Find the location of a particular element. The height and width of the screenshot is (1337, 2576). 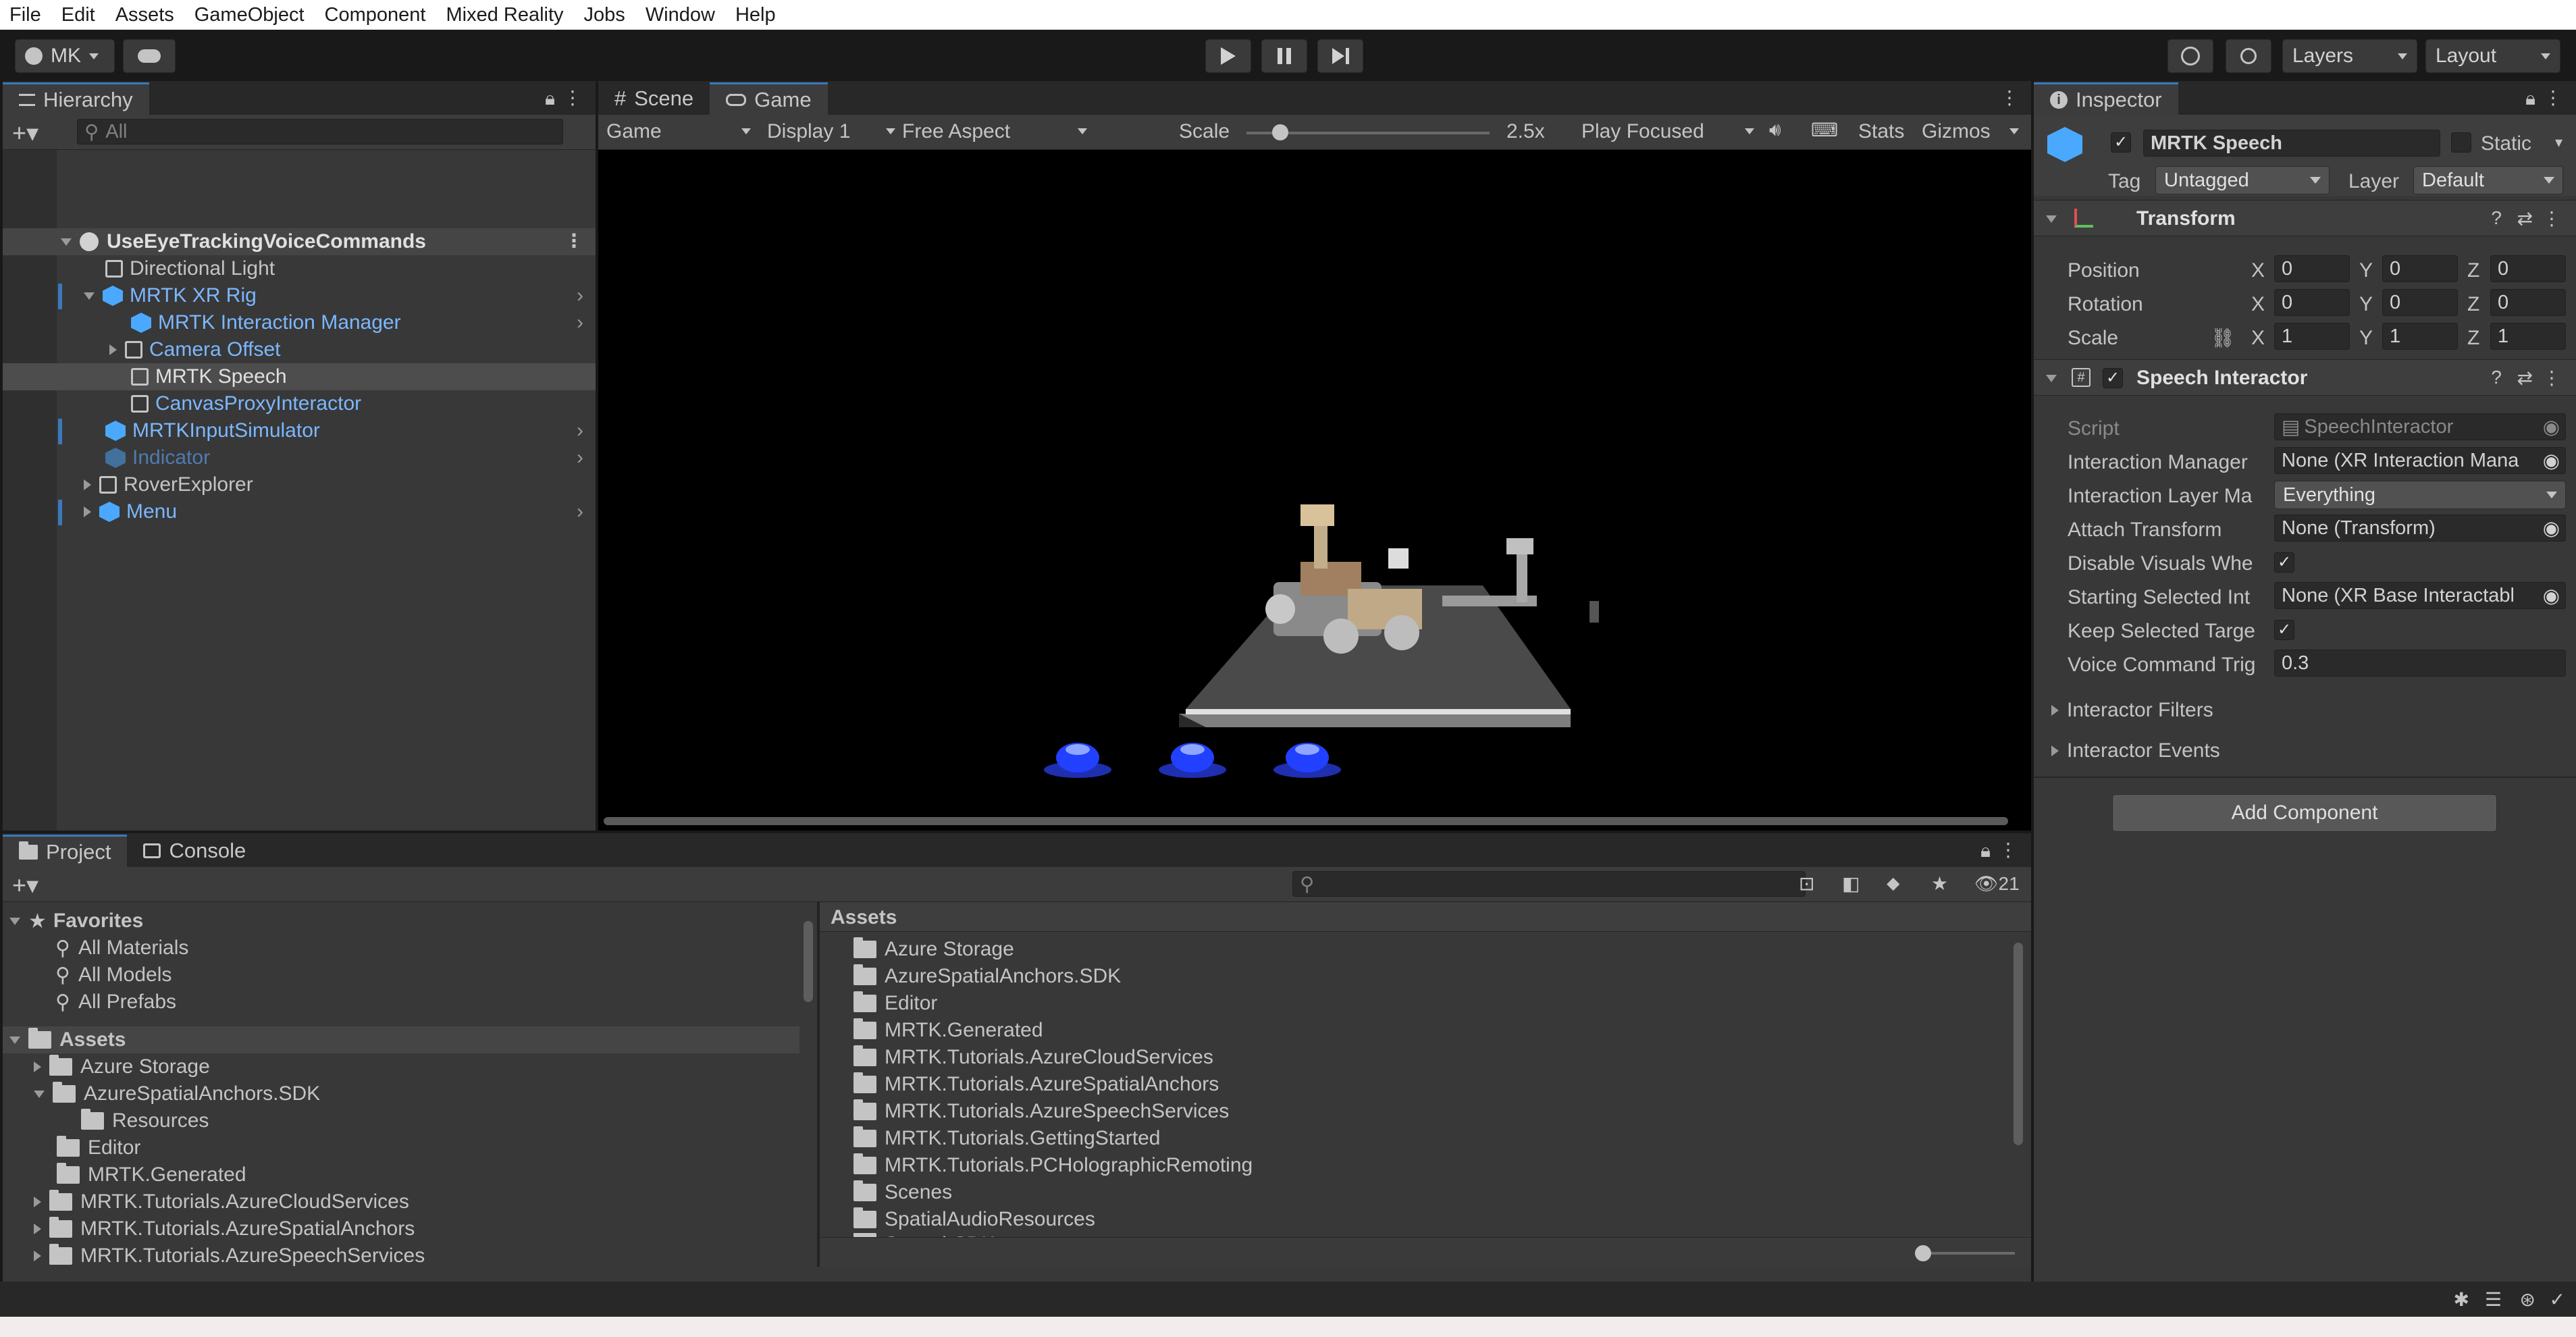

menu-help: Help is located at coordinates (755, 15).